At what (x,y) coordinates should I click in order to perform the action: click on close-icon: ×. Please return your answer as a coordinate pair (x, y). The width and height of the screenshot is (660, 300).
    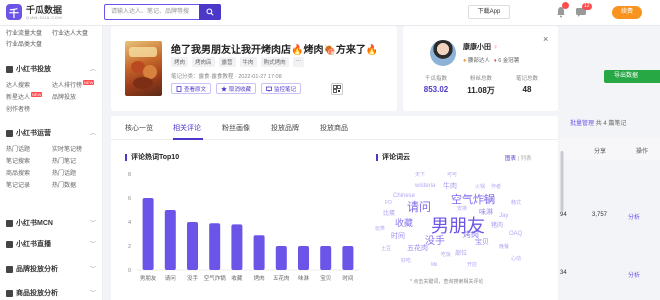
    Looking at the image, I should click on (545, 39).